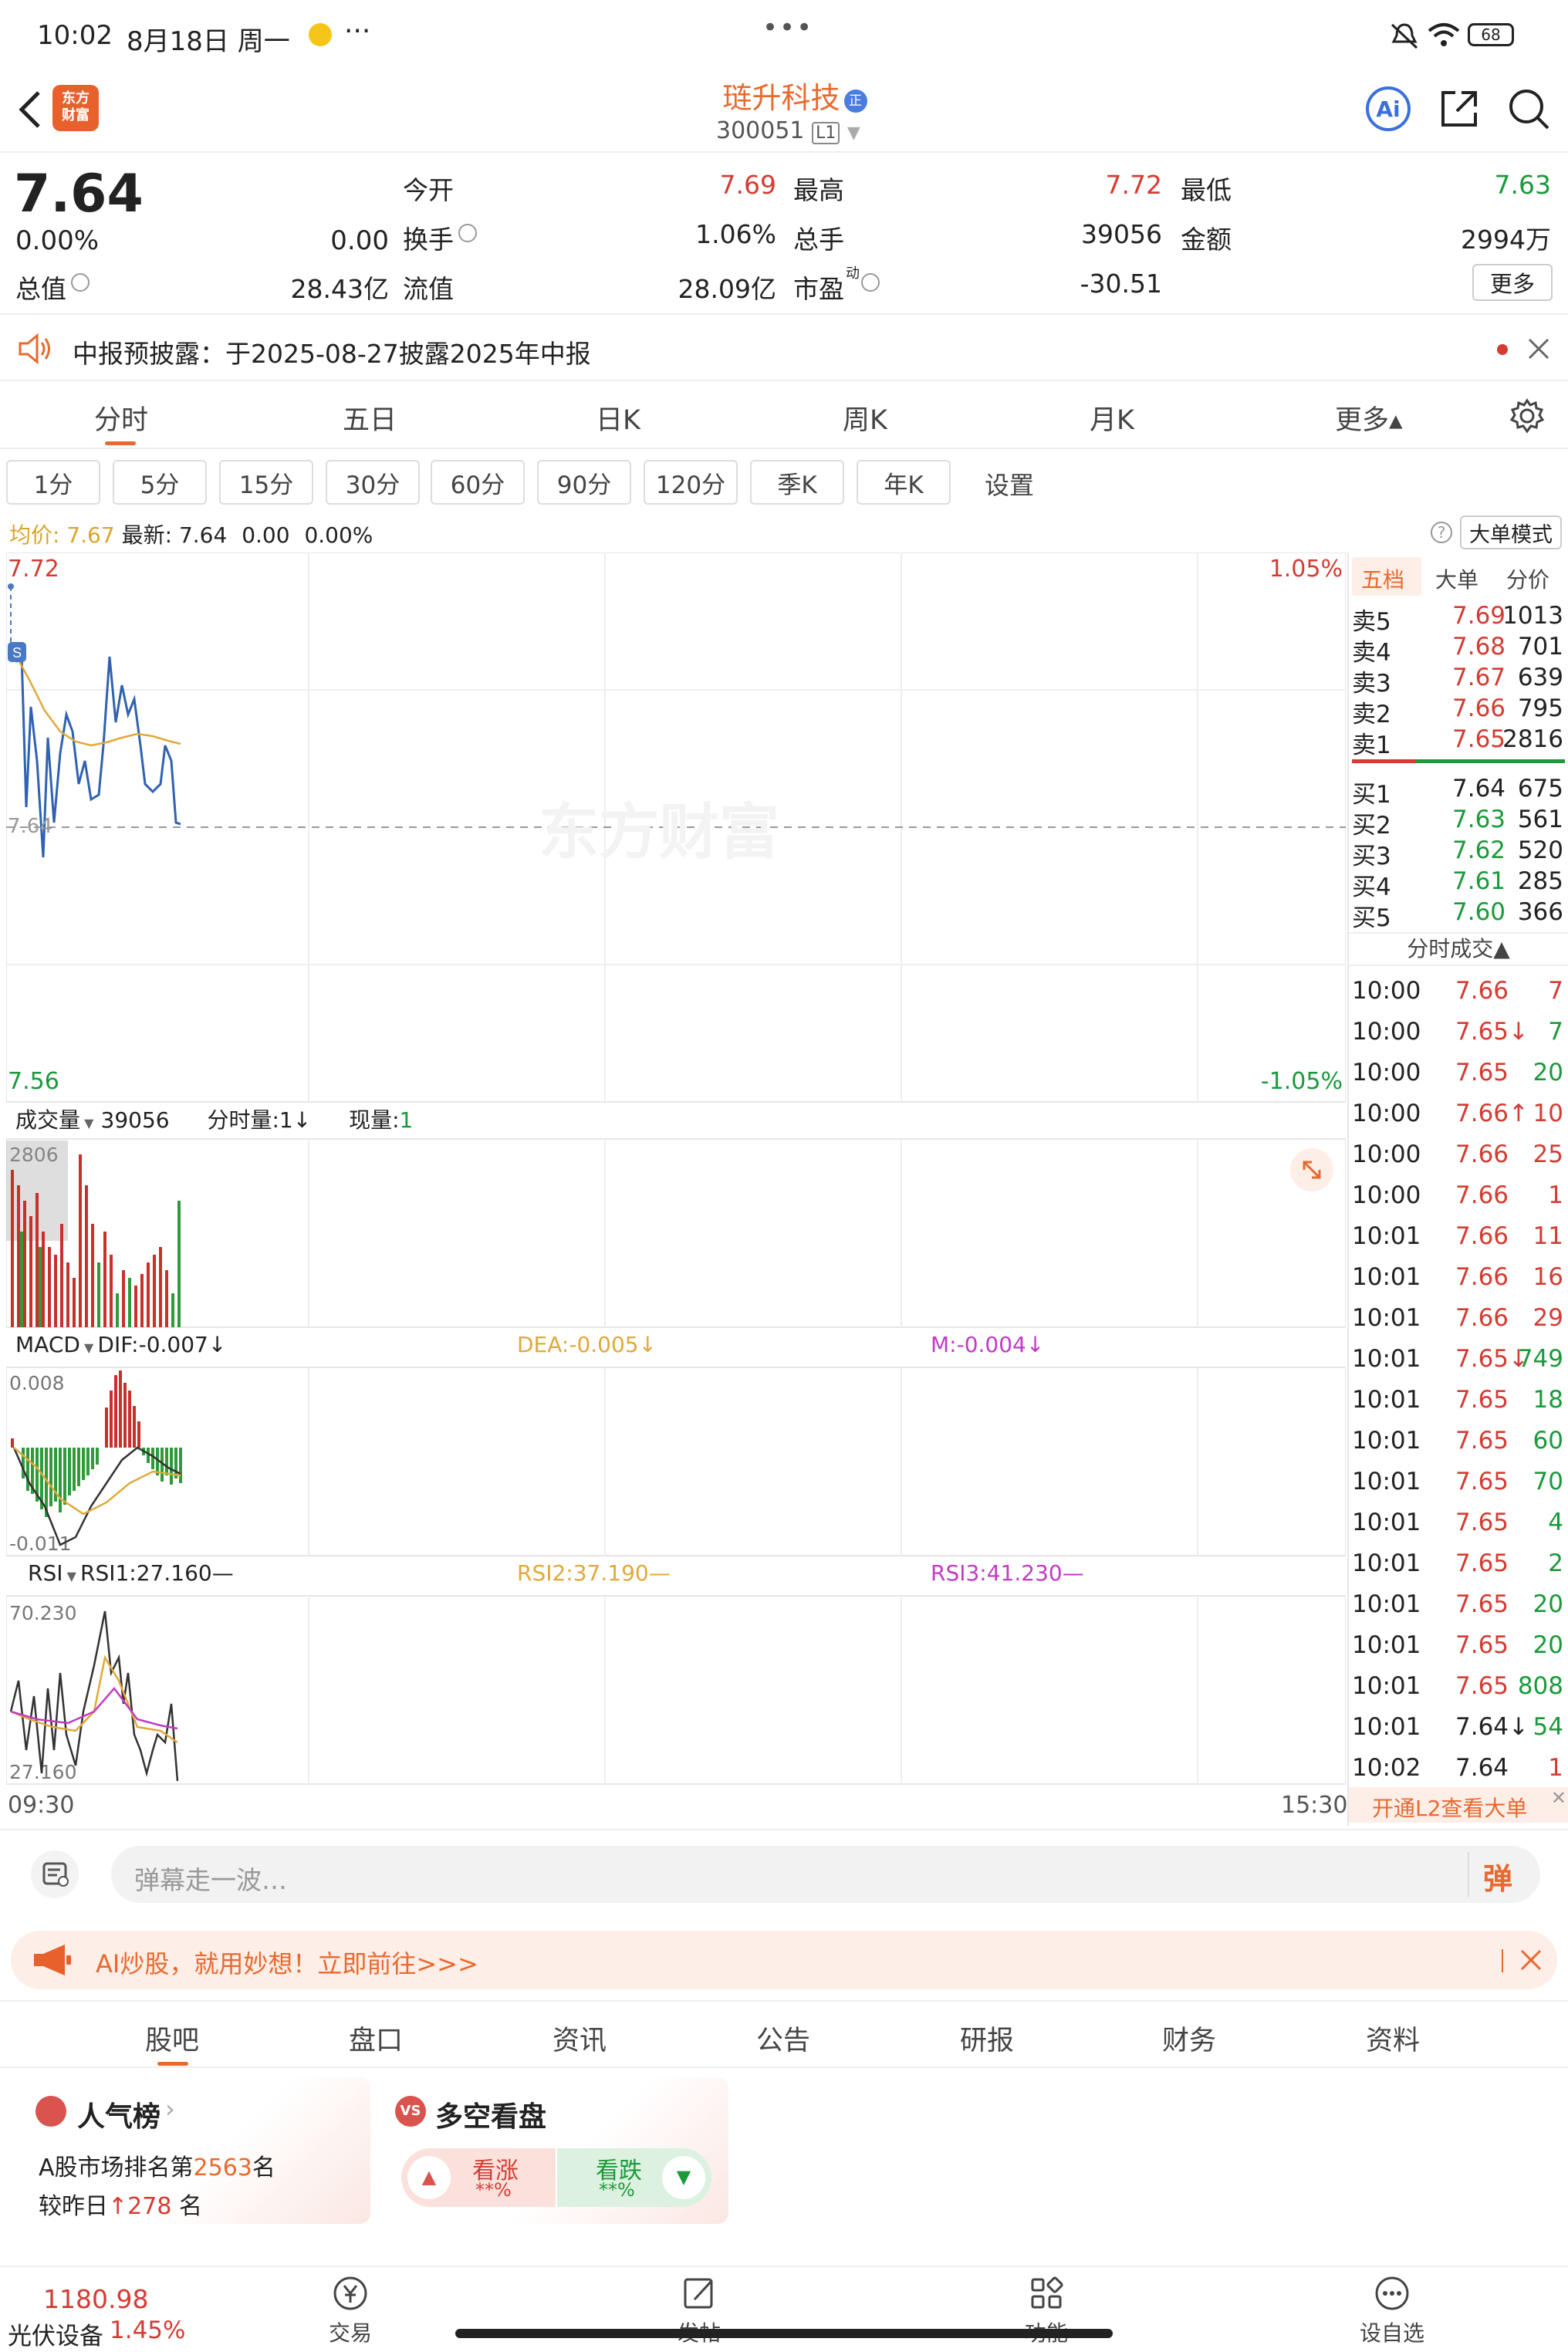 The image size is (1568, 2352). What do you see at coordinates (784, 348) in the screenshot?
I see `notice-bar: 中报预披露：于2025-08-27披露2025年中报` at bounding box center [784, 348].